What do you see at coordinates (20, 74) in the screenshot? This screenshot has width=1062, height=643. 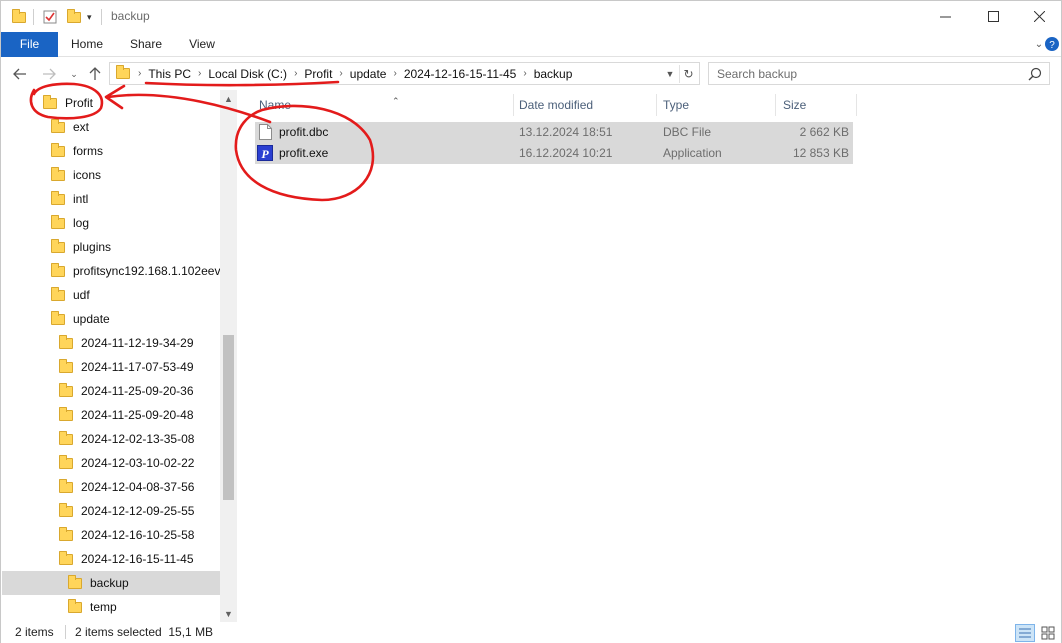 I see `back-arrow-icon` at bounding box center [20, 74].